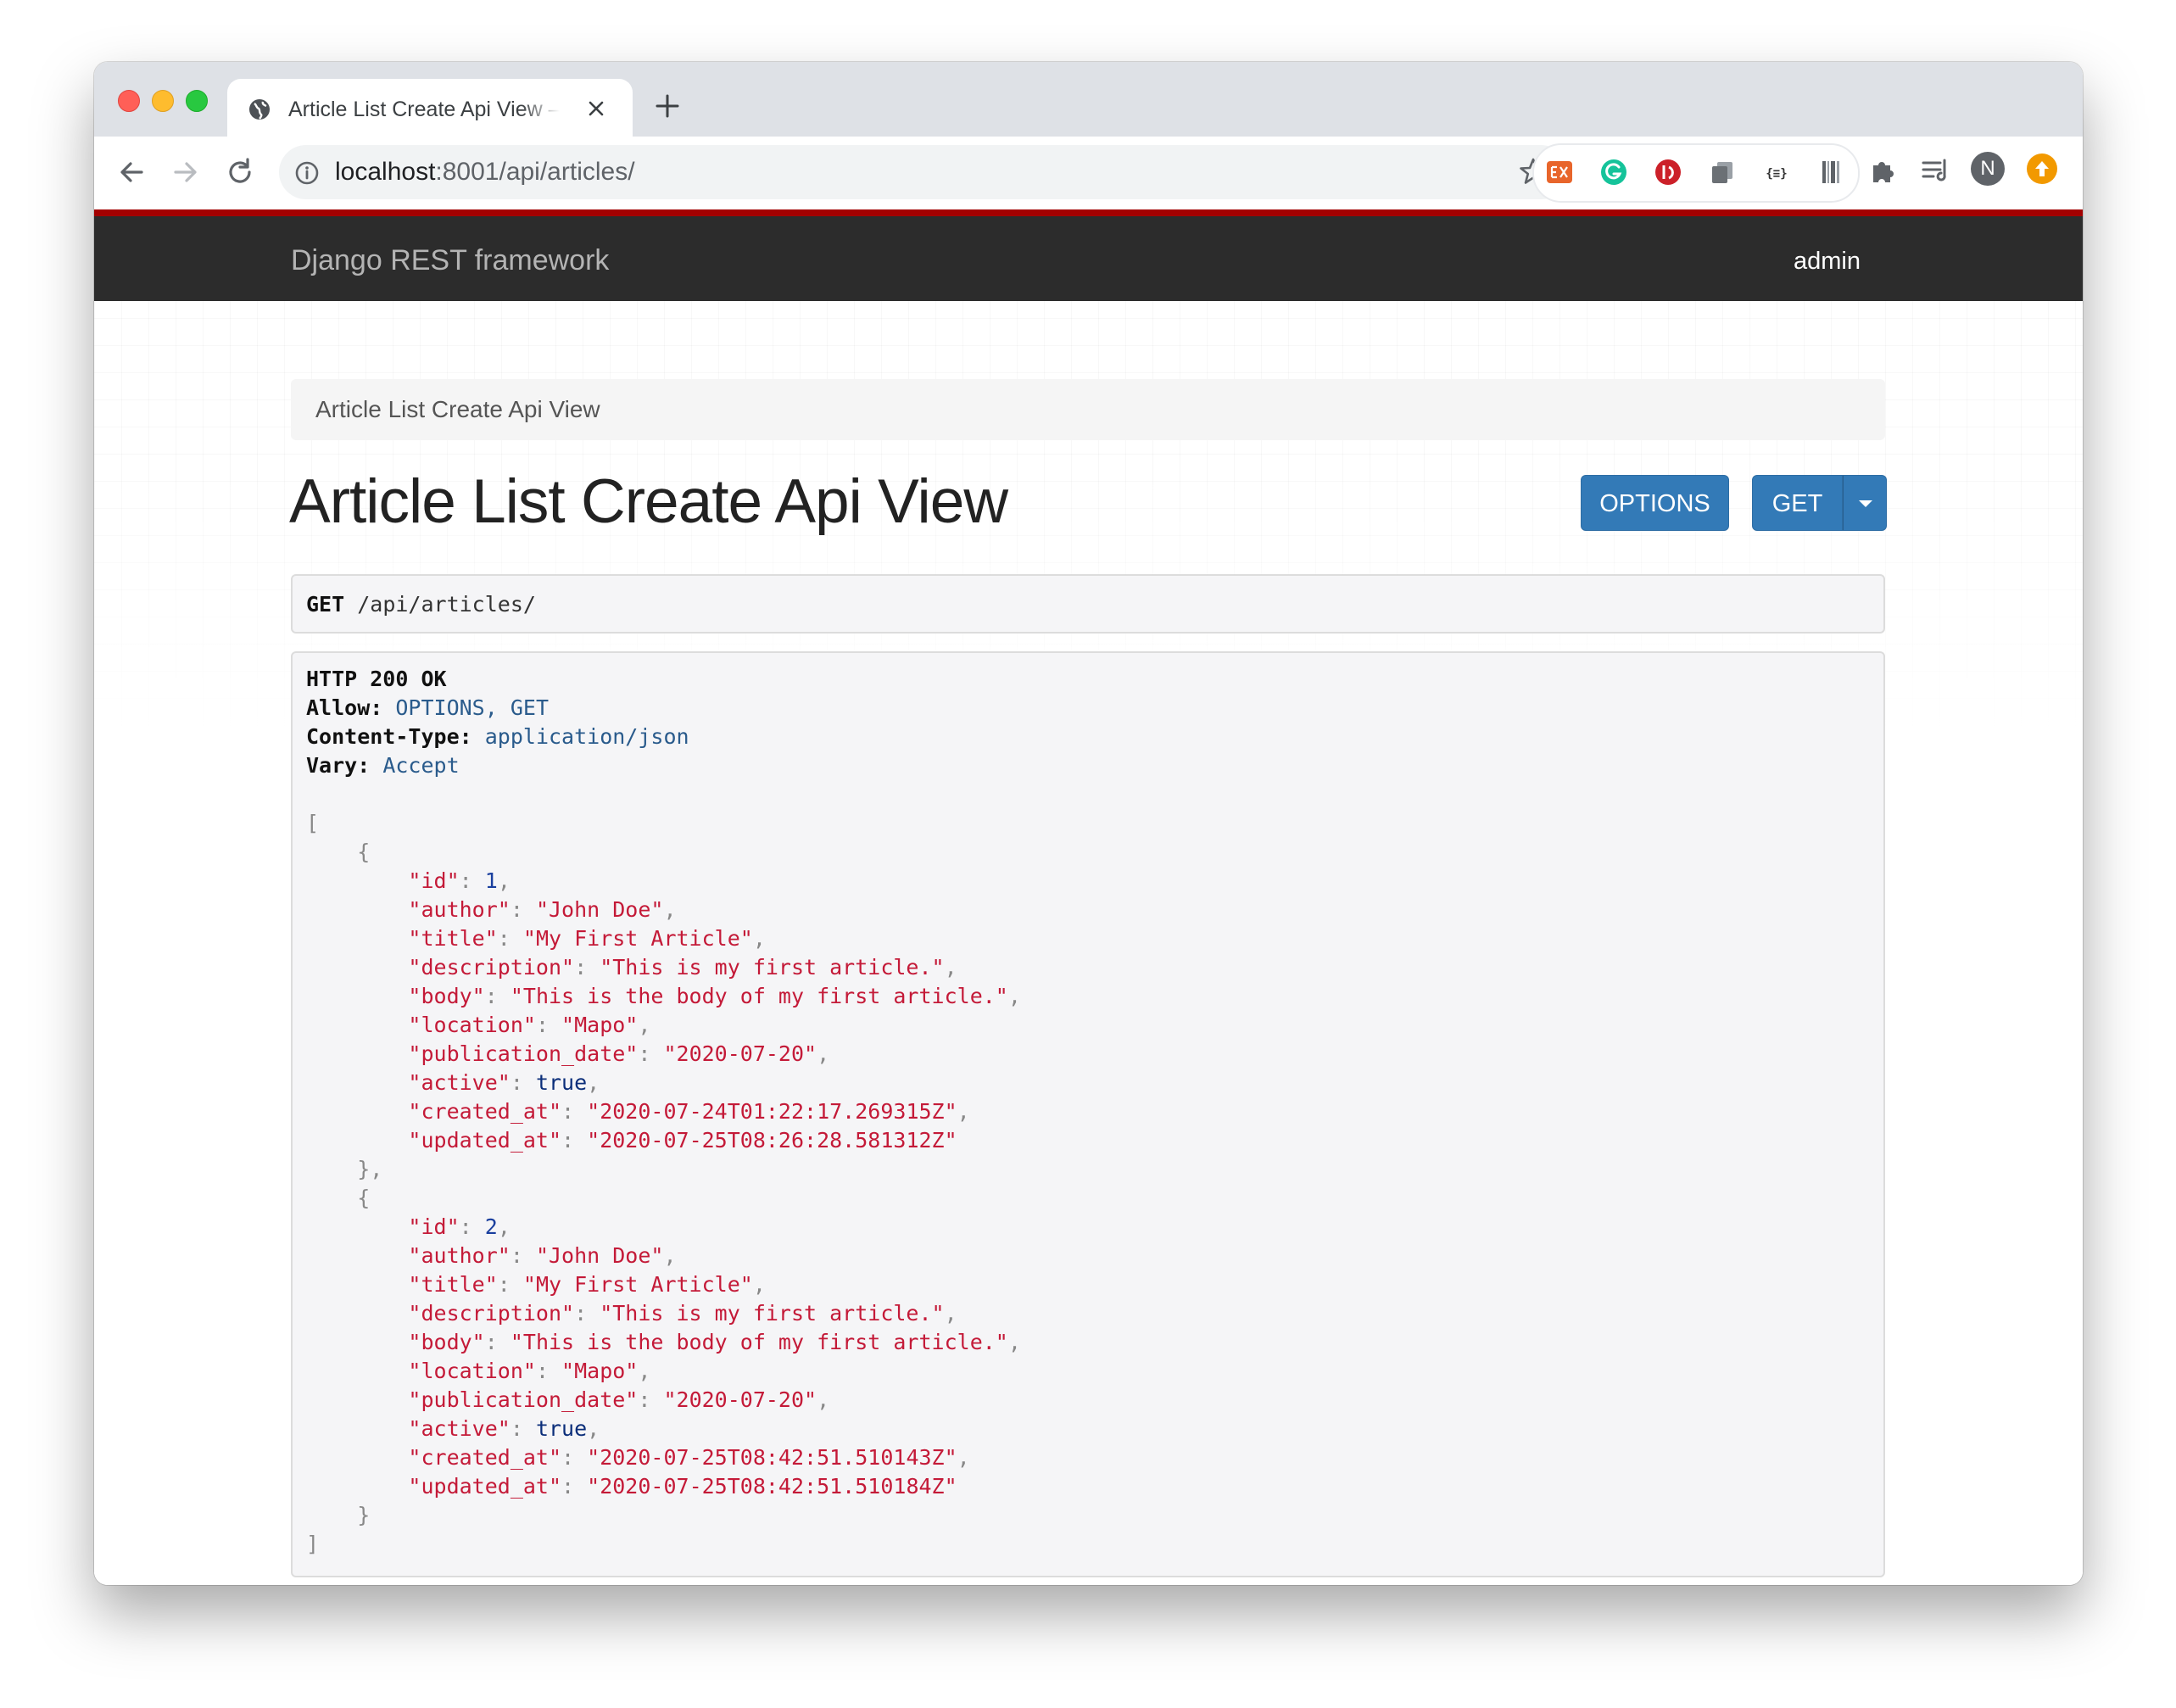 The width and height of the screenshot is (2176, 1708). Describe the element at coordinates (772, 1141) in the screenshot. I see `json-value: "2020-07-25T08:26:28.581312Z"` at that location.